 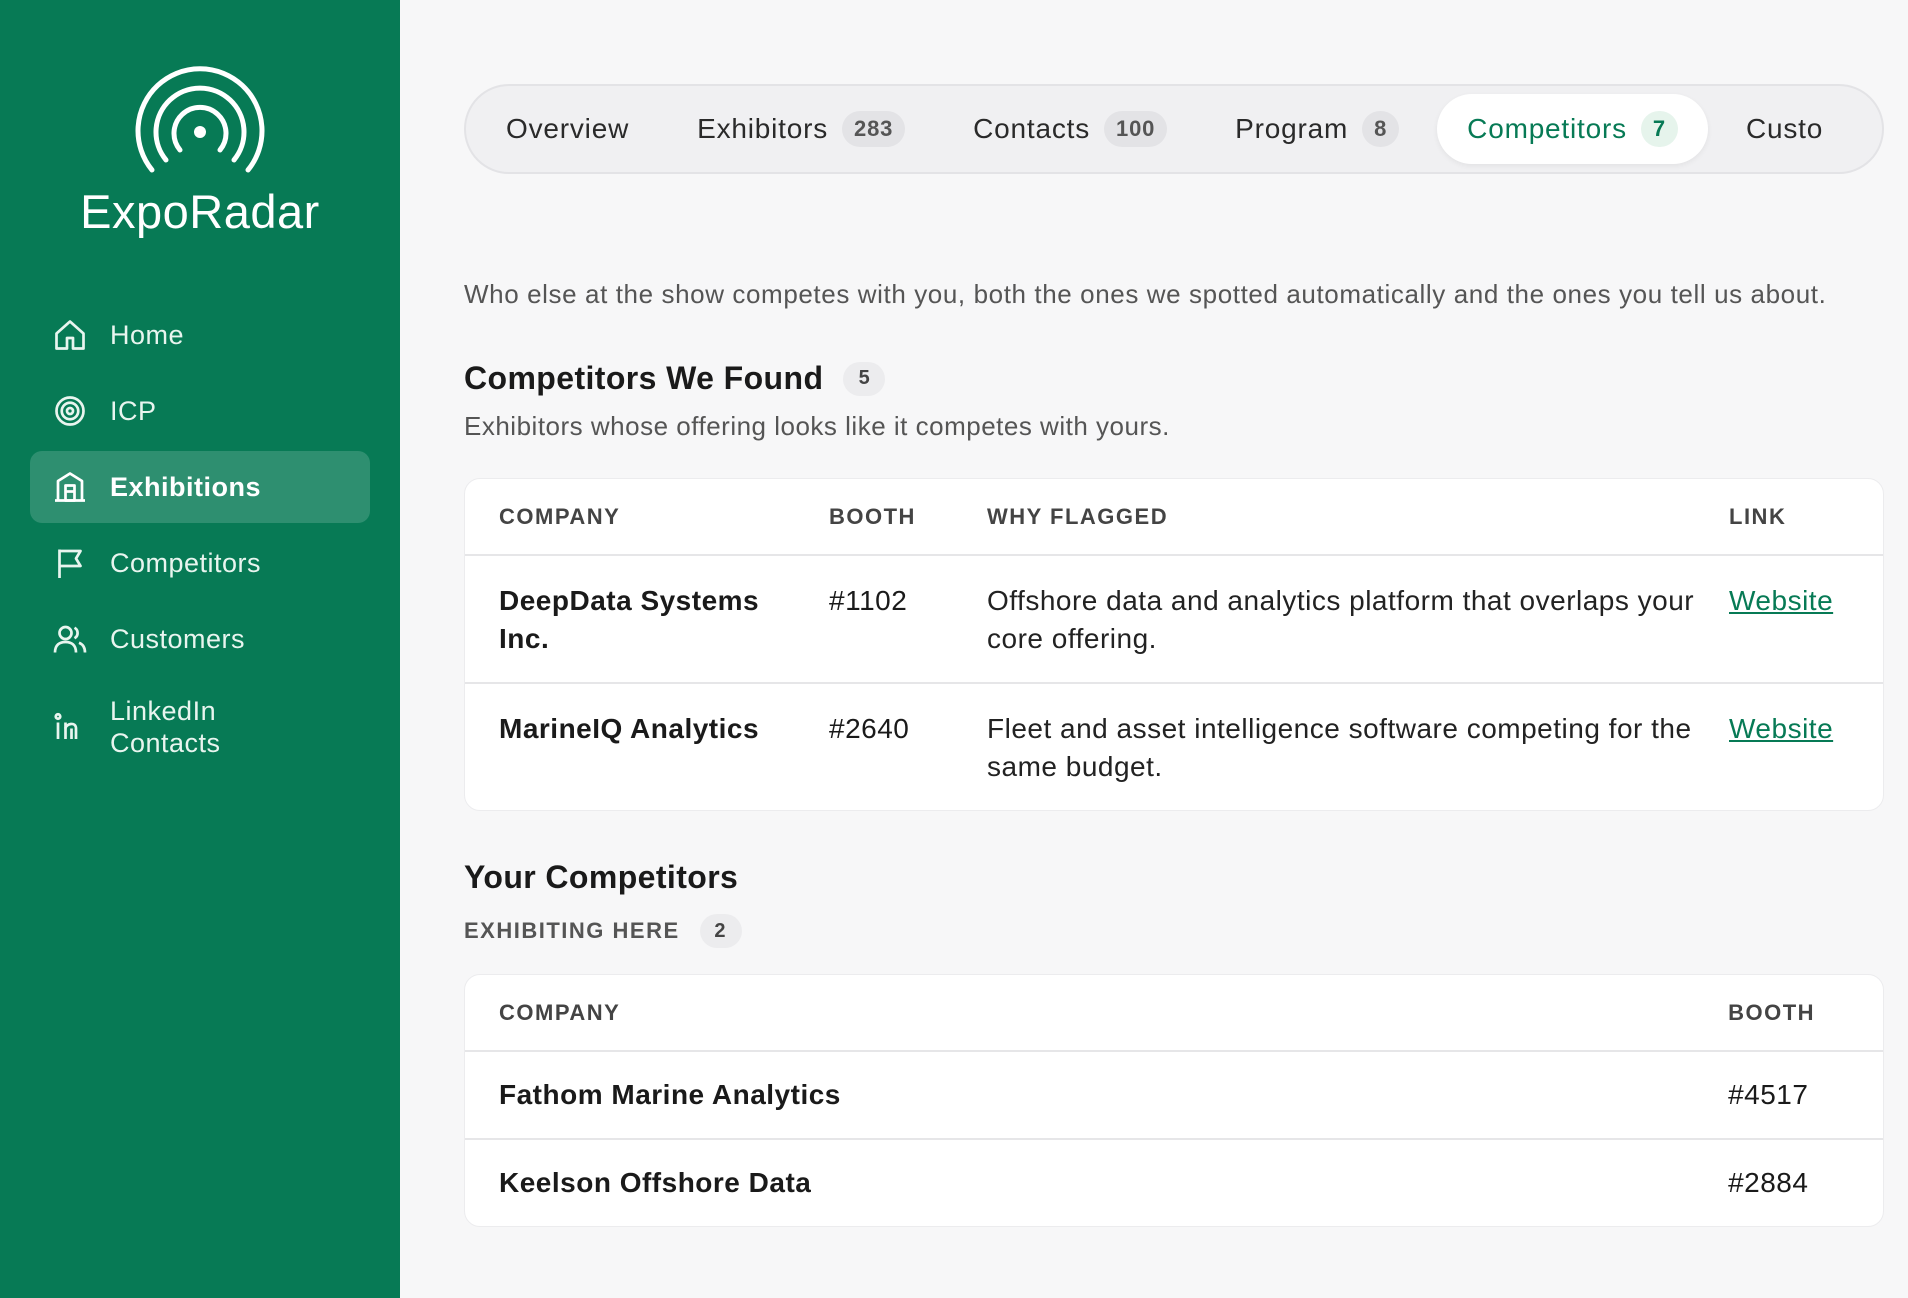 I want to click on home-icon, so click(x=70, y=335).